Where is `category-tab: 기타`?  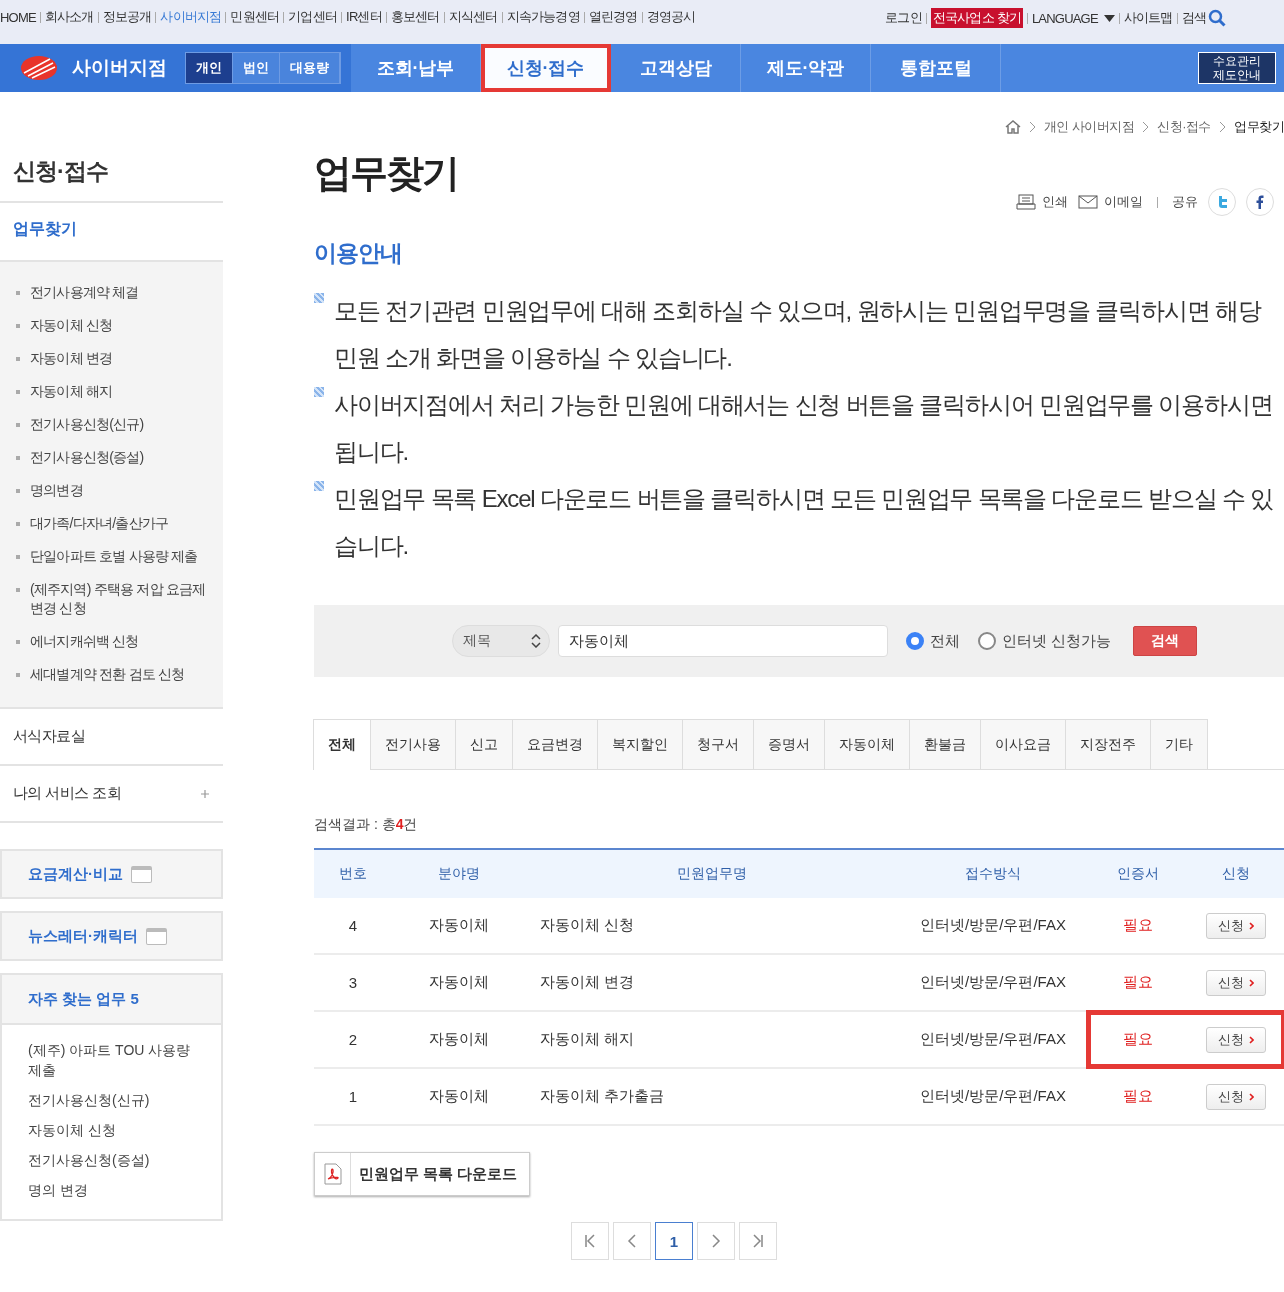 category-tab: 기타 is located at coordinates (1179, 744).